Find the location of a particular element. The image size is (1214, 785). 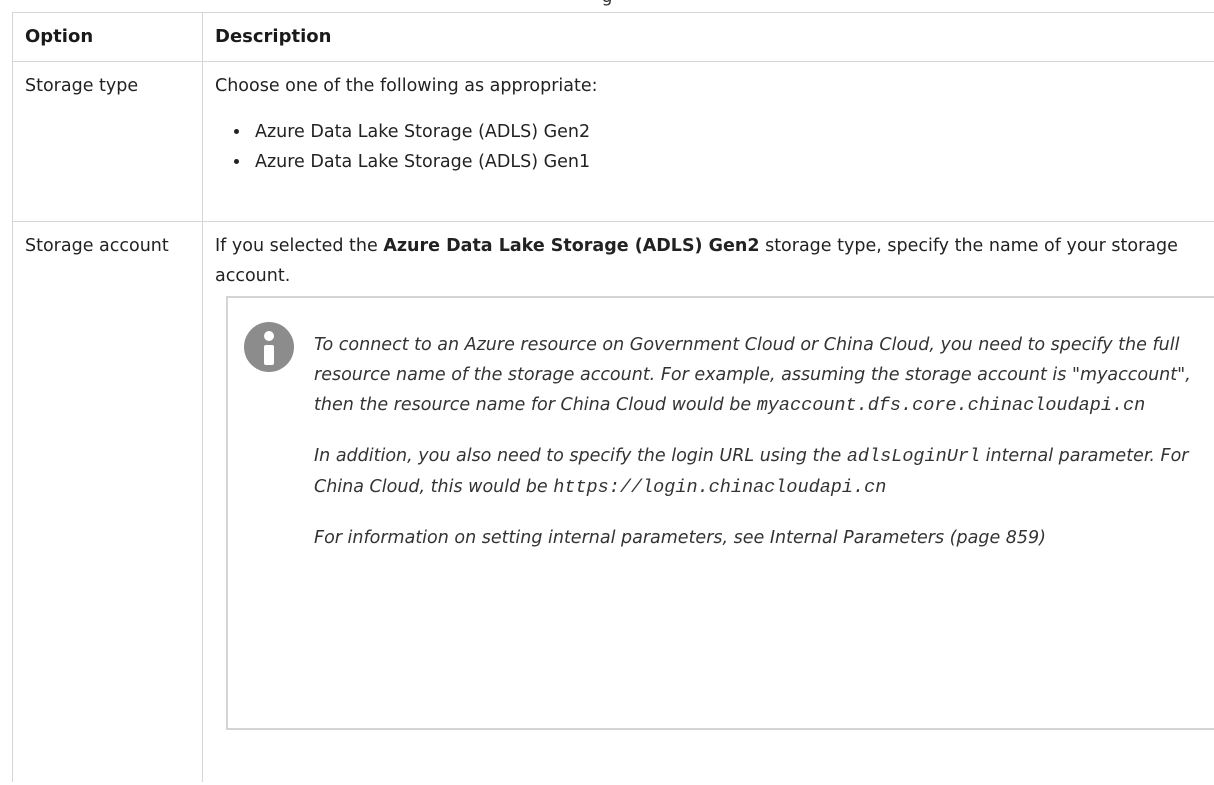

description-text: If you selected the is located at coordinates (299, 246).